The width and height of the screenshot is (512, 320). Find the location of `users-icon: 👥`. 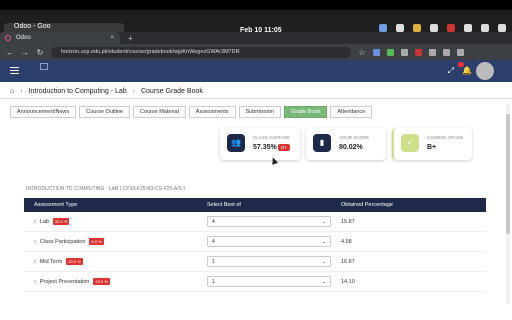

users-icon: 👥 is located at coordinates (236, 143).